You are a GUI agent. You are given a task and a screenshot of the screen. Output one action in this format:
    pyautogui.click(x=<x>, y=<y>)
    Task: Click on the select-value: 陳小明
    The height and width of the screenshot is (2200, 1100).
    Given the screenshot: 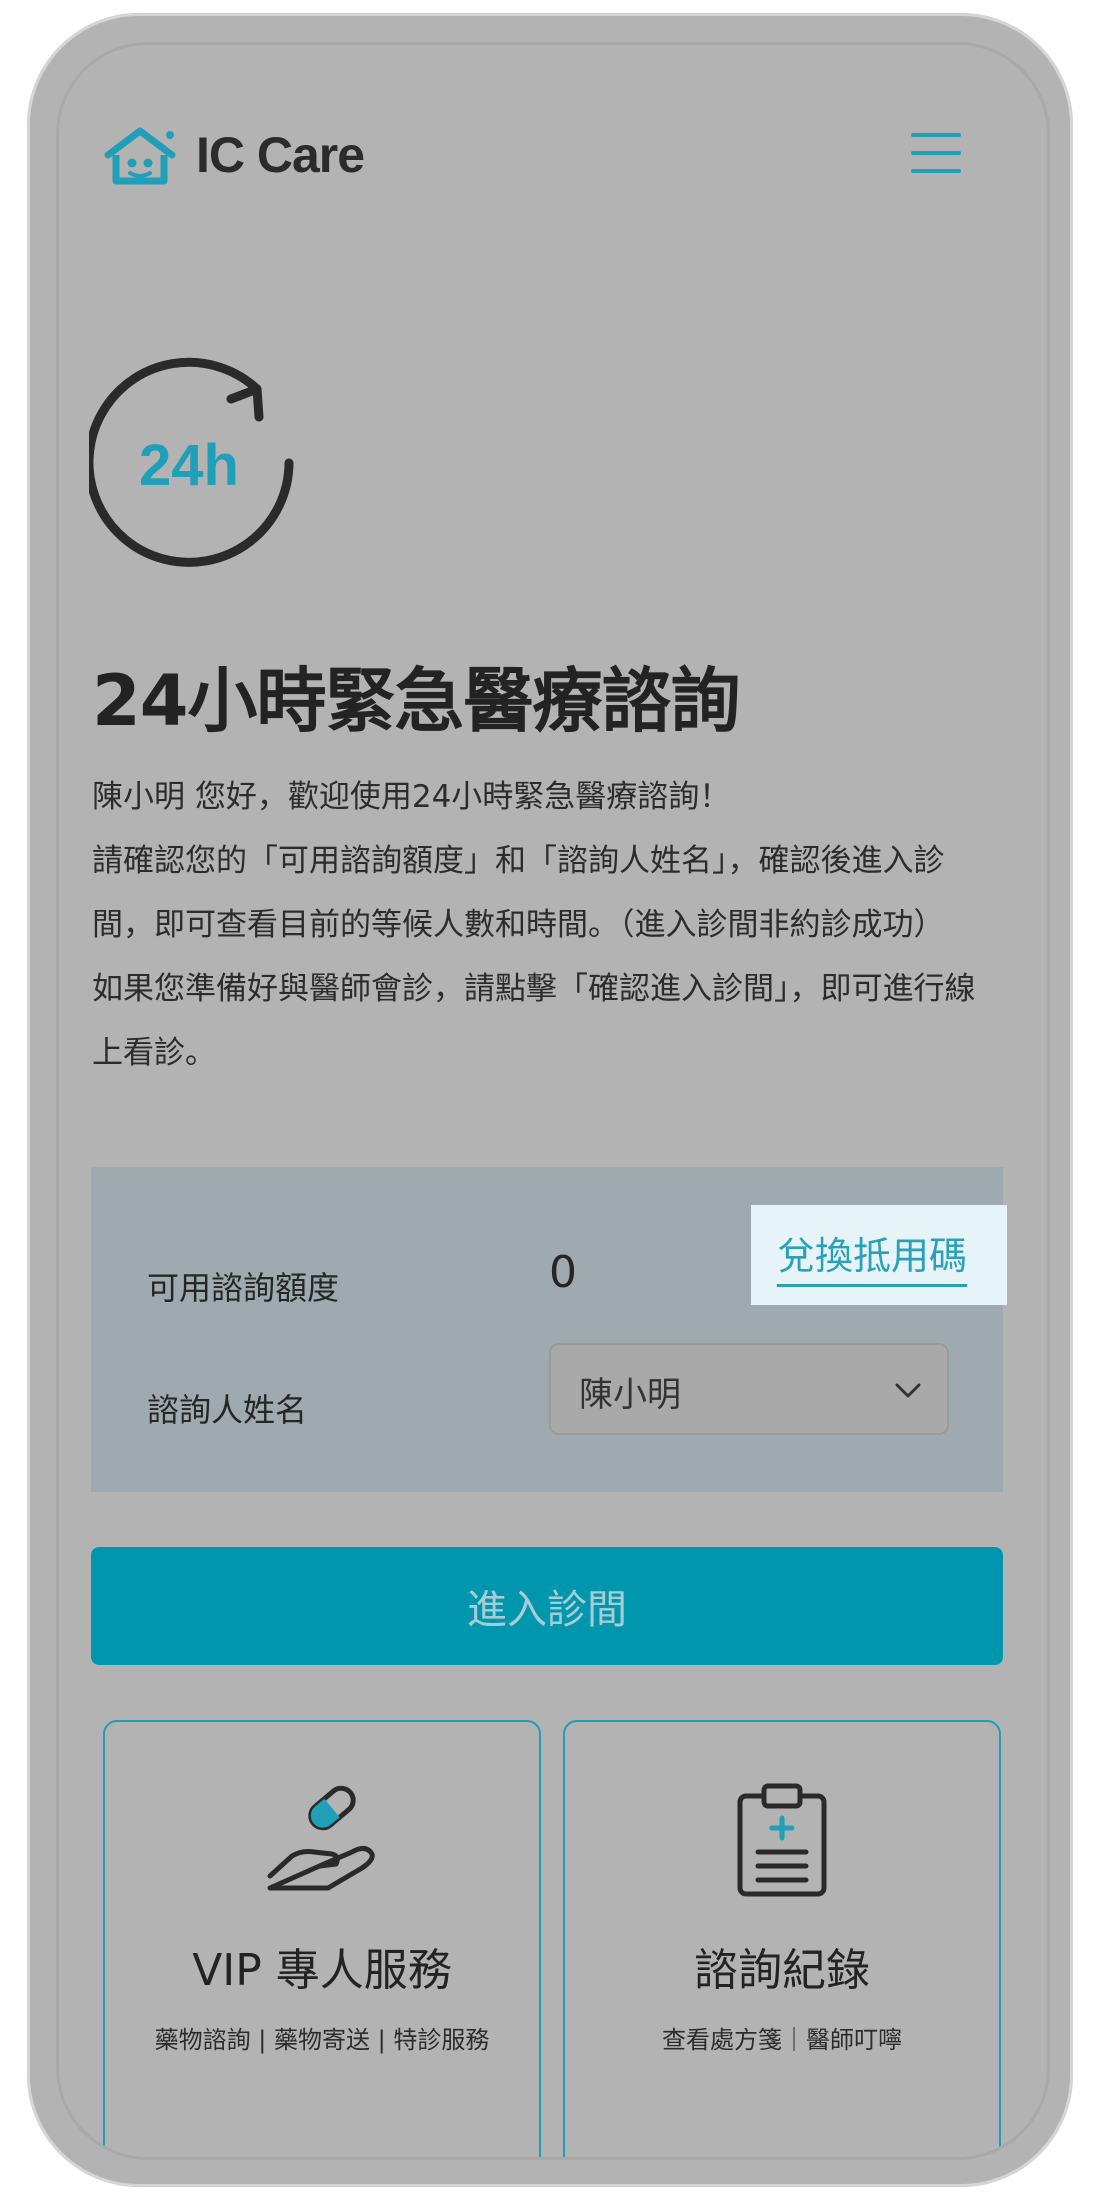 What is the action you would take?
    pyautogui.click(x=630, y=1395)
    